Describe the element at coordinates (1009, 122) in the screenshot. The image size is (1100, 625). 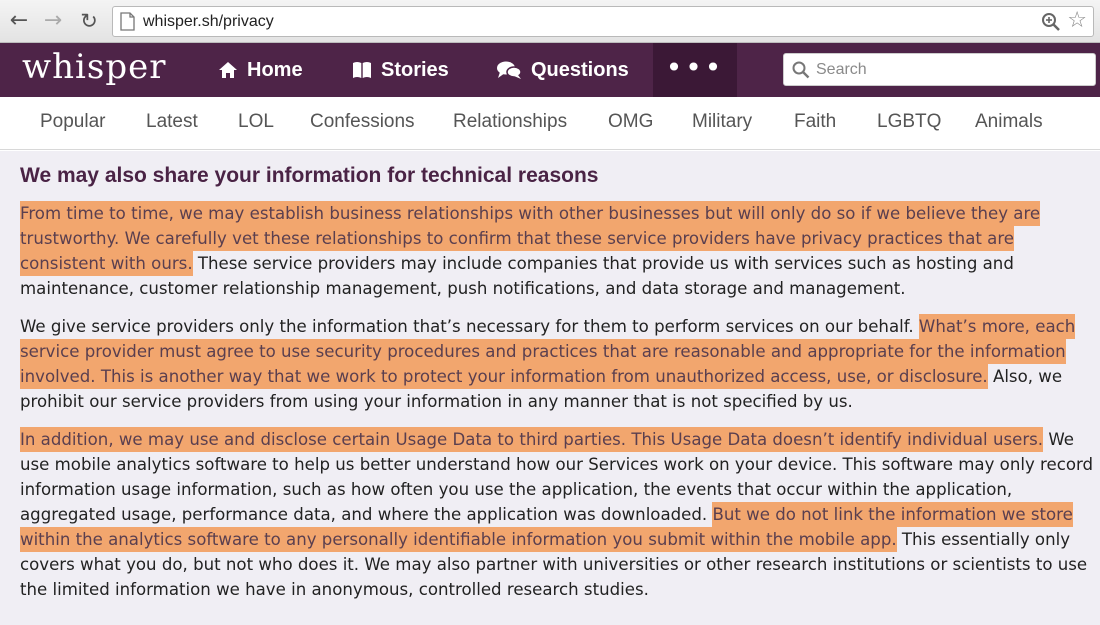
I see `category-animals: Animals` at that location.